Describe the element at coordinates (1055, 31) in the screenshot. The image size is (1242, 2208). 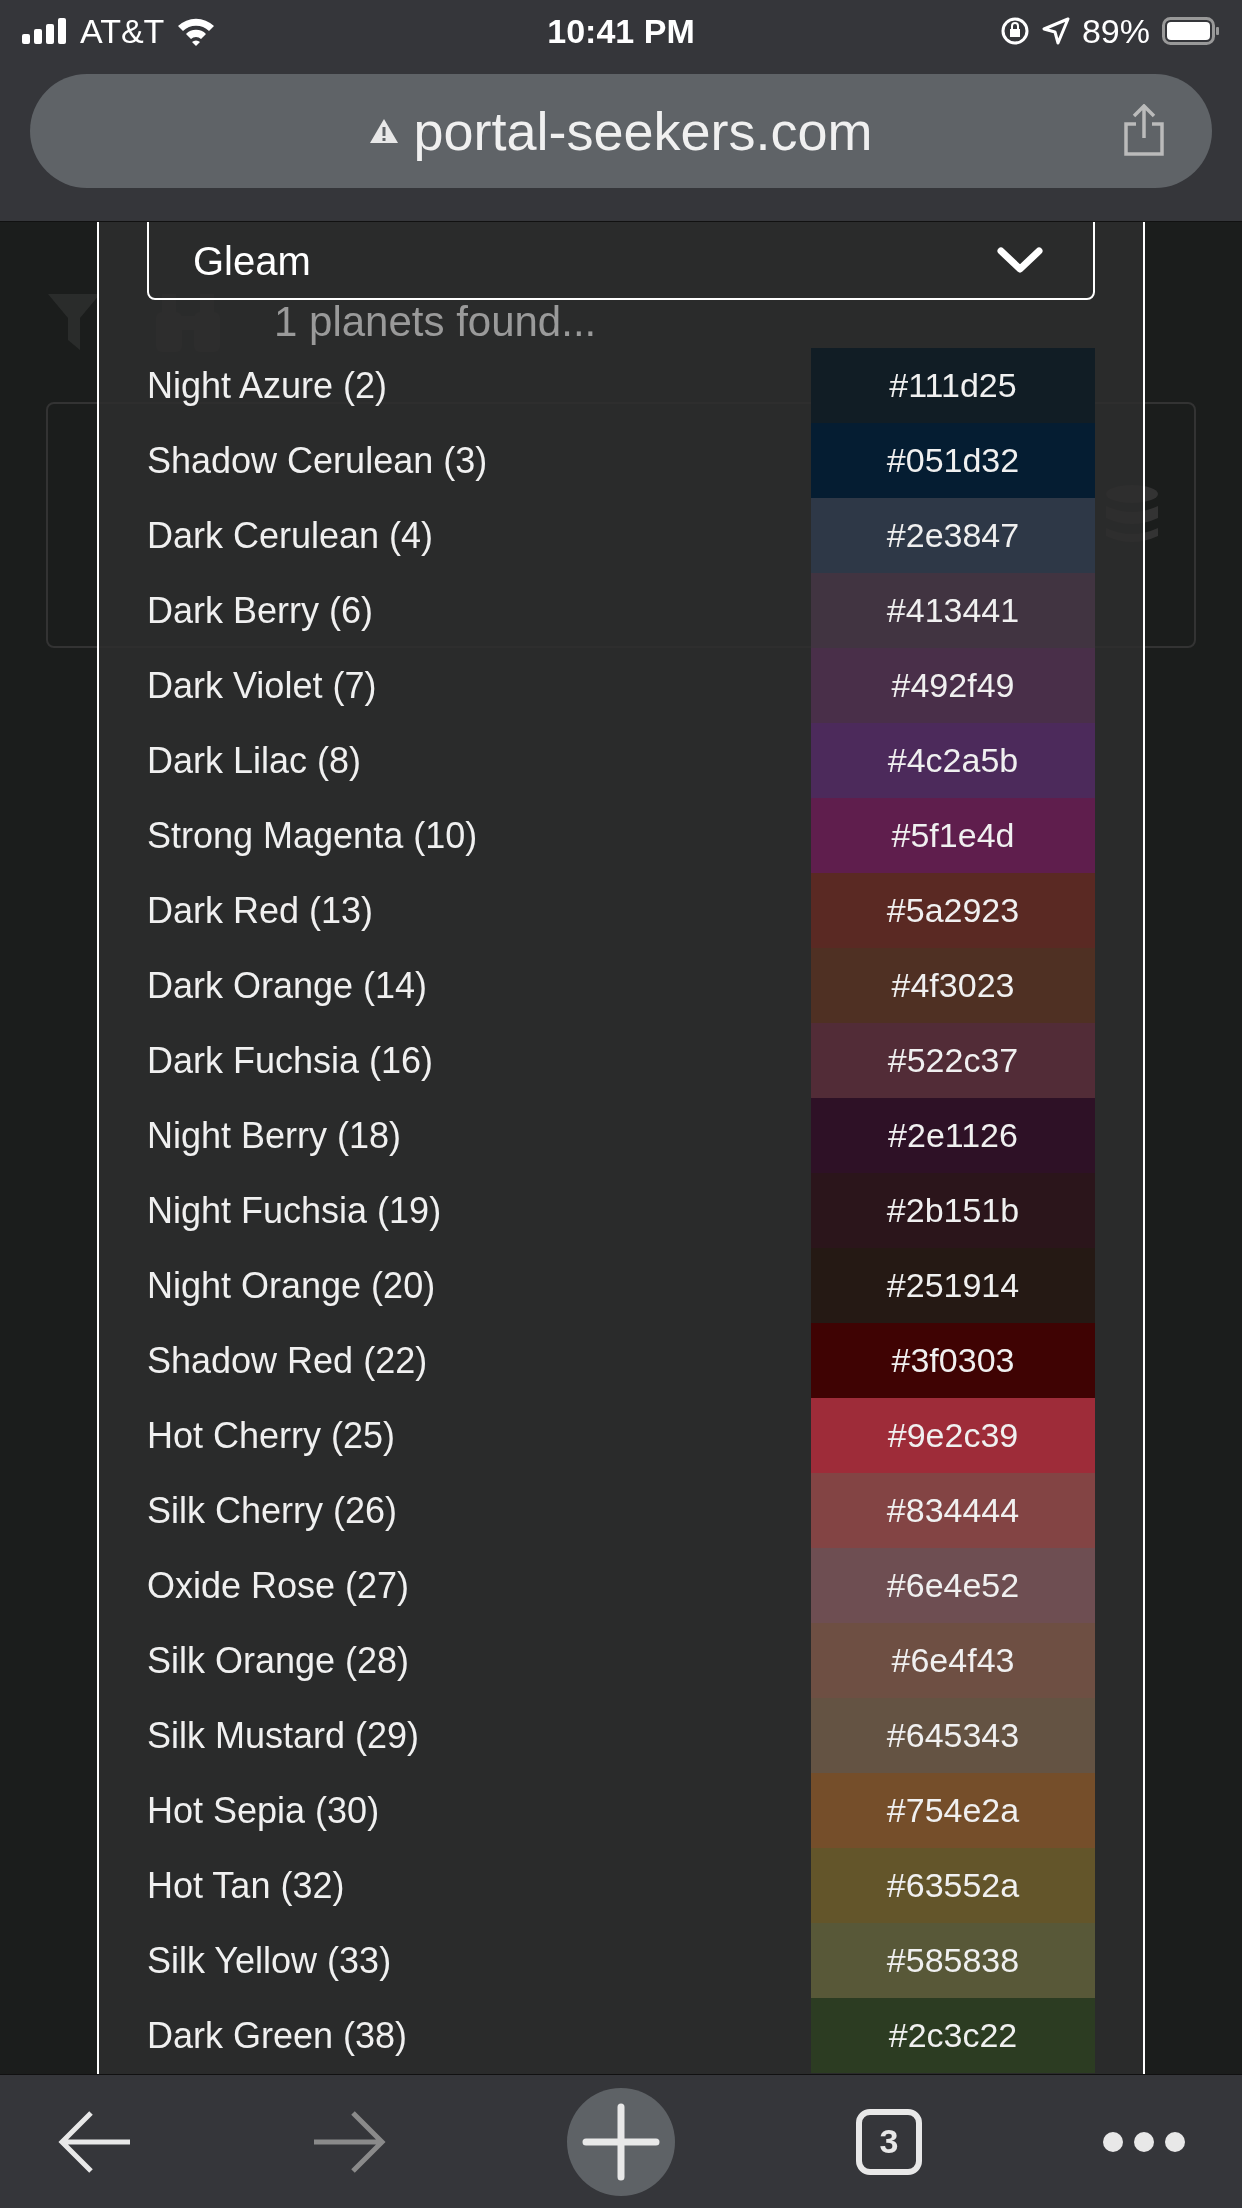
I see `location-arrow-icon` at that location.